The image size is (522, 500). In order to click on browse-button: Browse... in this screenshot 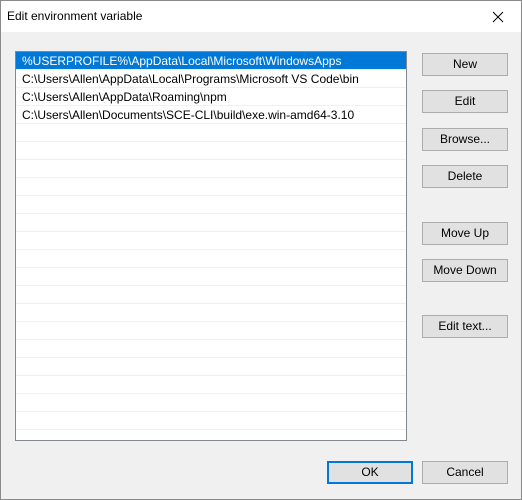, I will do `click(465, 139)`.